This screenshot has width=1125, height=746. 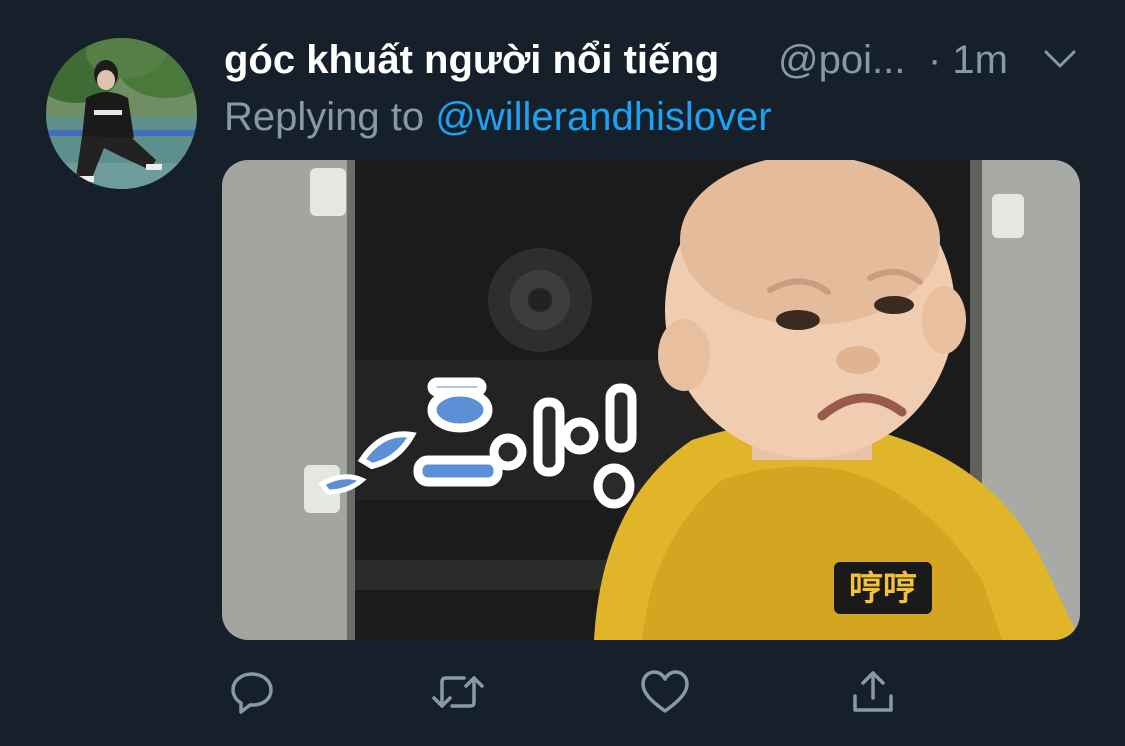 I want to click on reply-prefix: Replying to, so click(x=324, y=117).